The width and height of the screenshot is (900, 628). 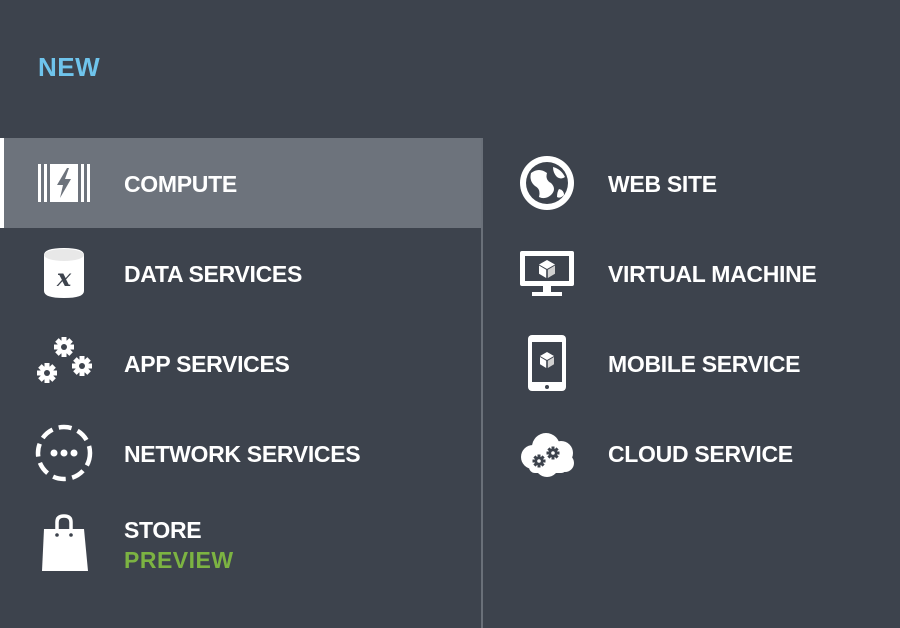 I want to click on option-virtual-machine: VIRTUAL MACHINE, so click(x=691, y=273).